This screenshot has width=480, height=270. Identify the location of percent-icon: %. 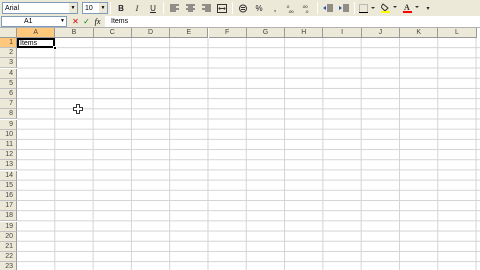
(259, 8).